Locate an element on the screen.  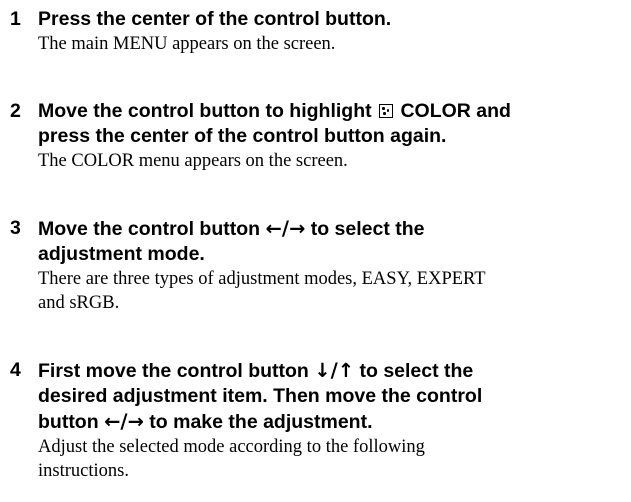
step-number: 3 is located at coordinates (15, 228).